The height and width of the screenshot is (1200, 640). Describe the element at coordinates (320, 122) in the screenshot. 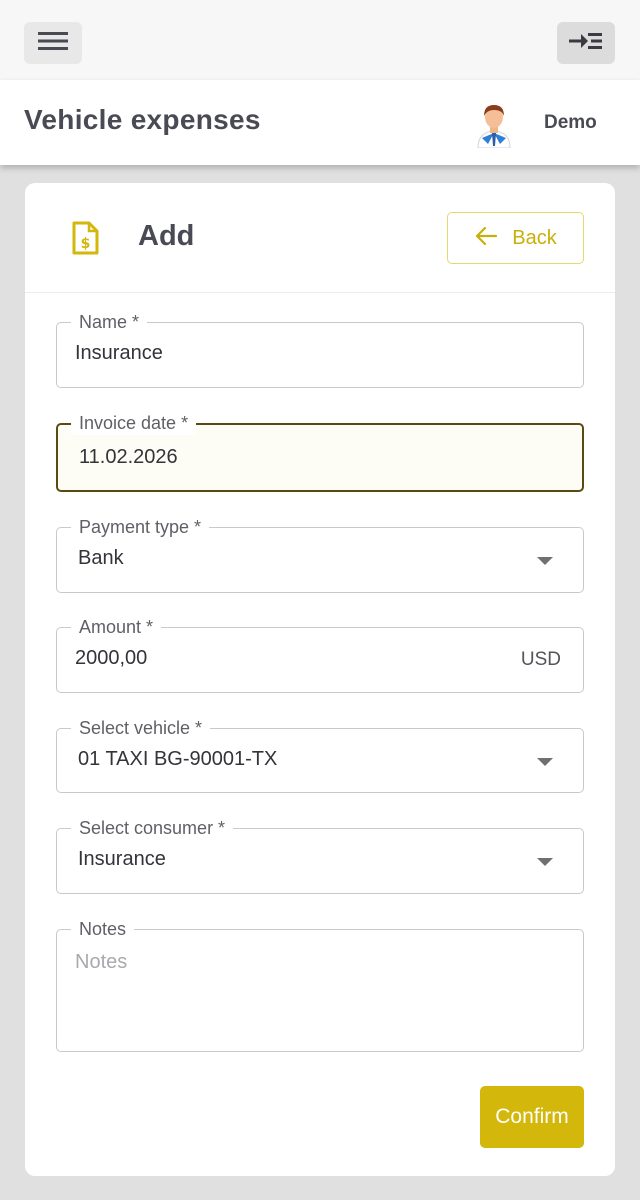

I see `page-header: Vehicle expenses Demo` at that location.